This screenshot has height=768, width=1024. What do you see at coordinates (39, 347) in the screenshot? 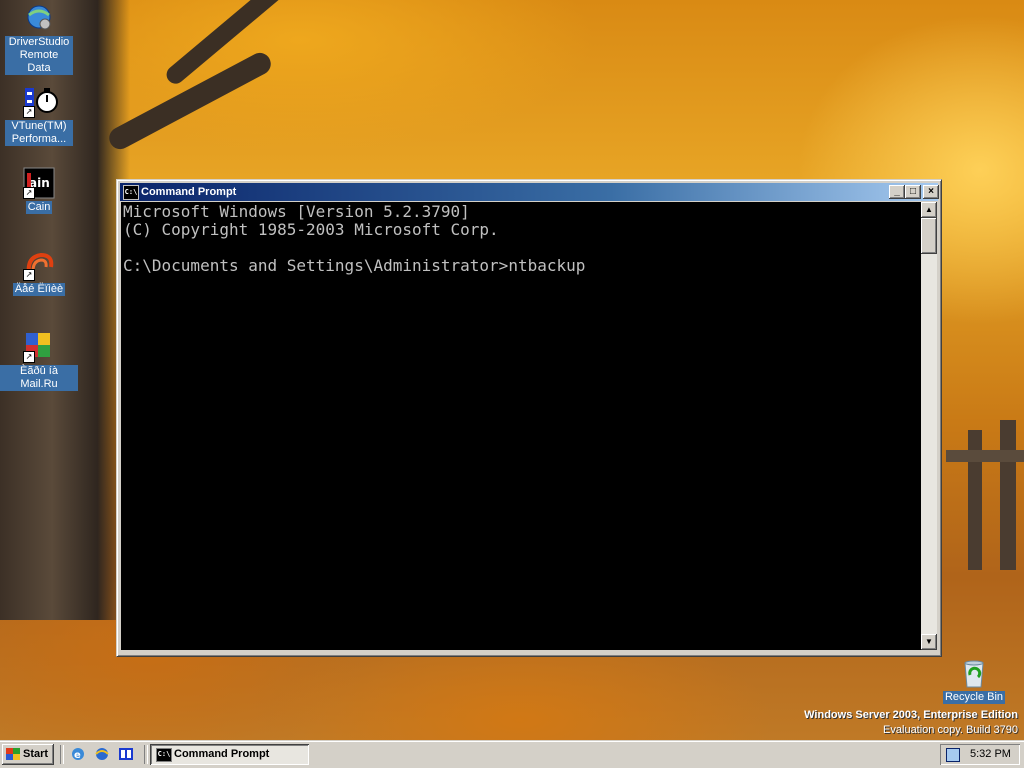
I see `mailru-games-icon: ↗` at bounding box center [39, 347].